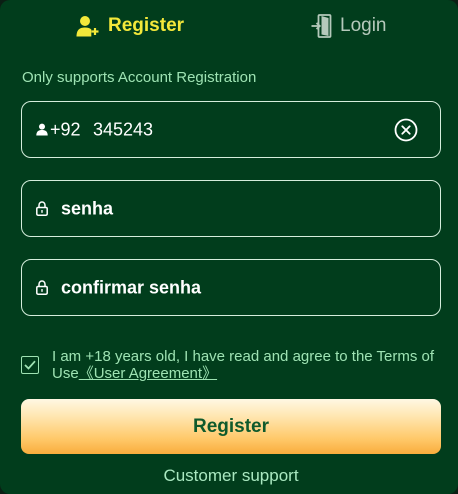 This screenshot has width=458, height=494. I want to click on tab-login-label: Login, so click(363, 25).